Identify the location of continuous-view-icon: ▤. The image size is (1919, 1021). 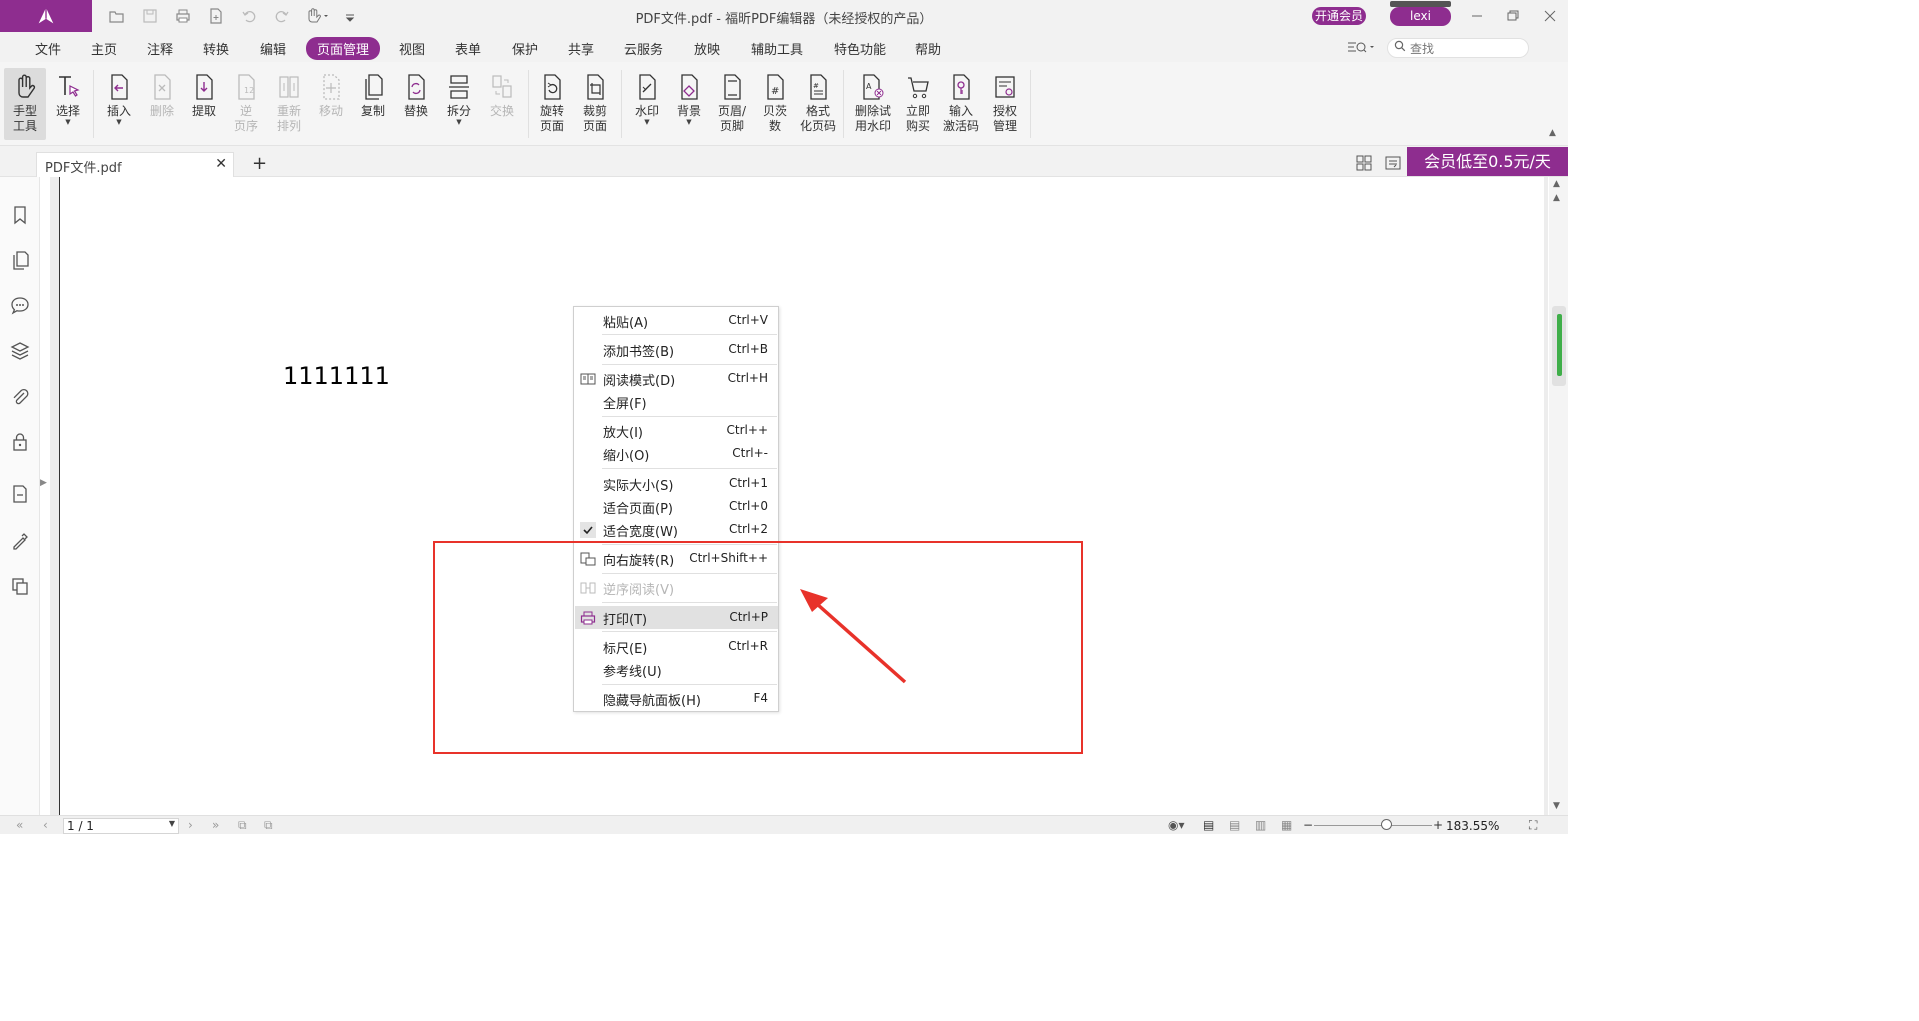
(1234, 825).